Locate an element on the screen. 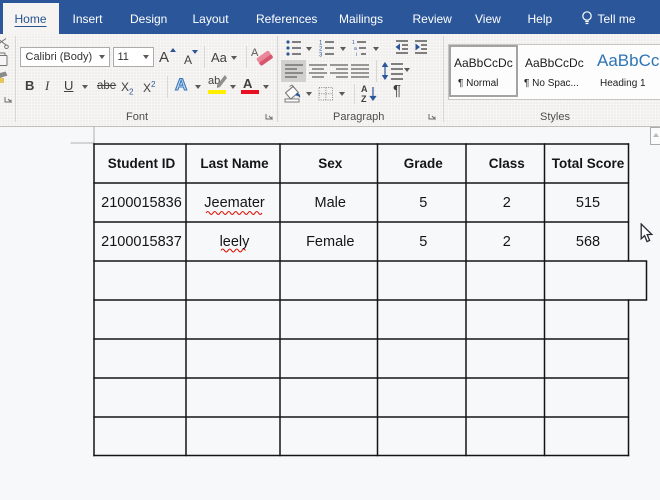 The height and width of the screenshot is (500, 660). svg-text: Z is located at coordinates (364, 98).